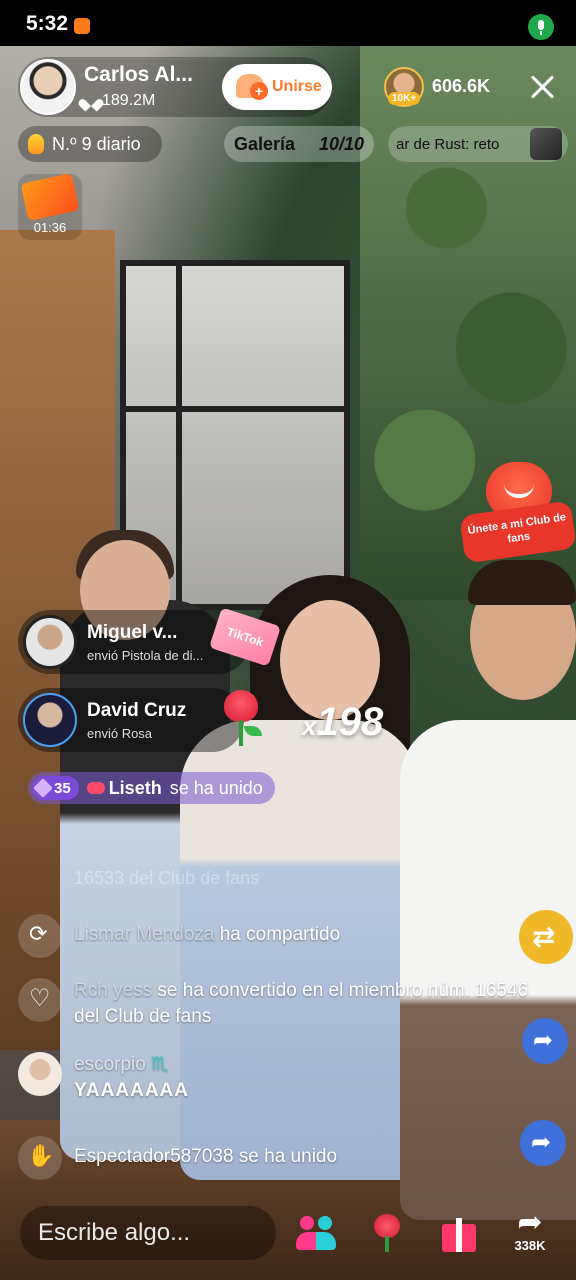  I want to click on game-pill: ar de Rust: reto, so click(478, 144).